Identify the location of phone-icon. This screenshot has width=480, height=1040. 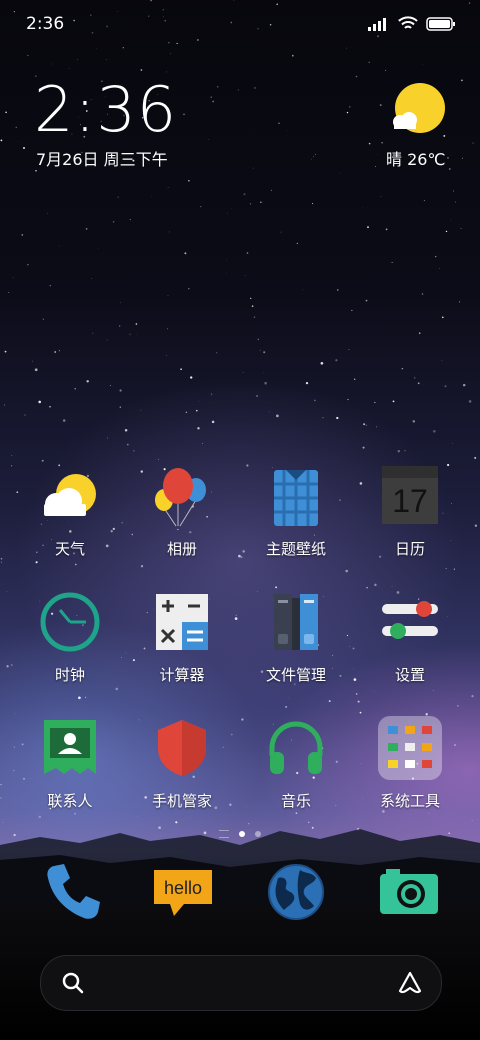
(73, 891).